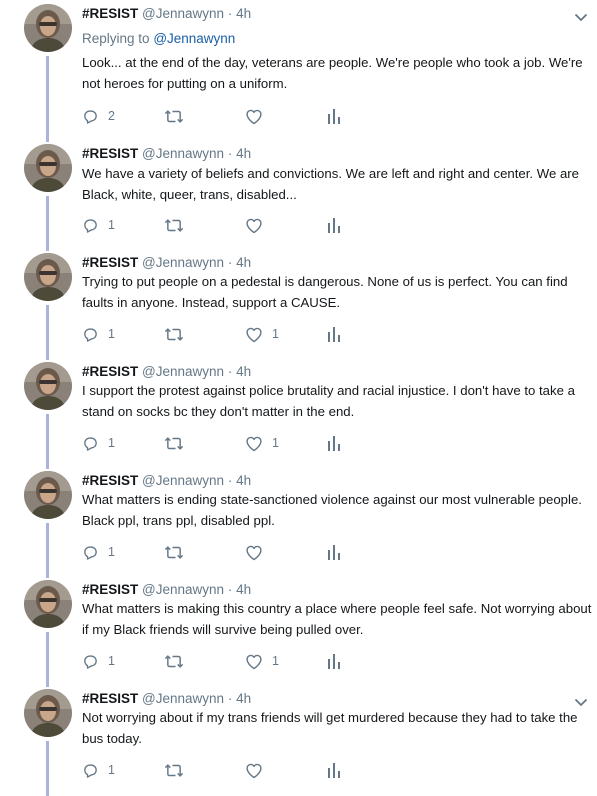 The height and width of the screenshot is (796, 597). What do you see at coordinates (194, 38) in the screenshot?
I see `replying-to-link: @Jennawynn` at bounding box center [194, 38].